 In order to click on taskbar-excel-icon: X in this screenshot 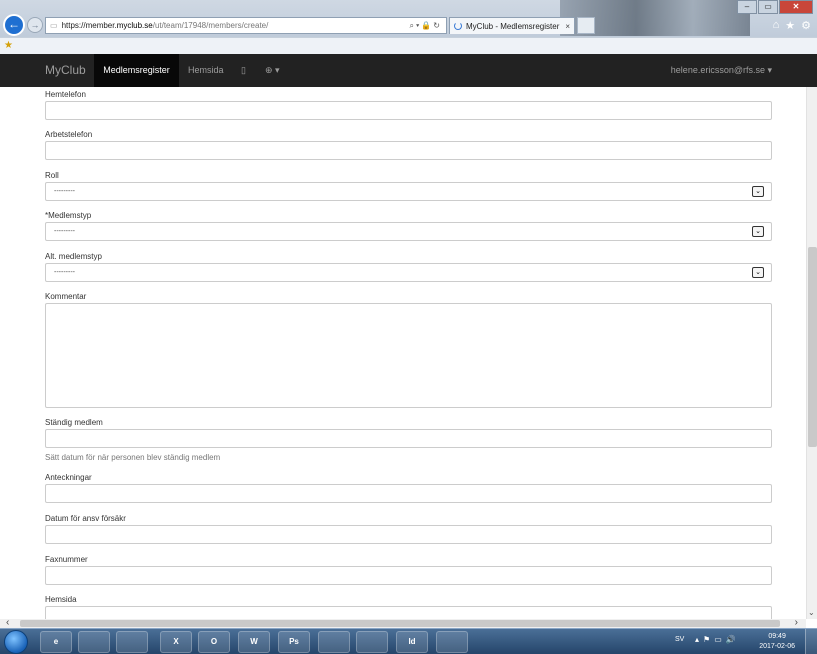, I will do `click(176, 642)`.